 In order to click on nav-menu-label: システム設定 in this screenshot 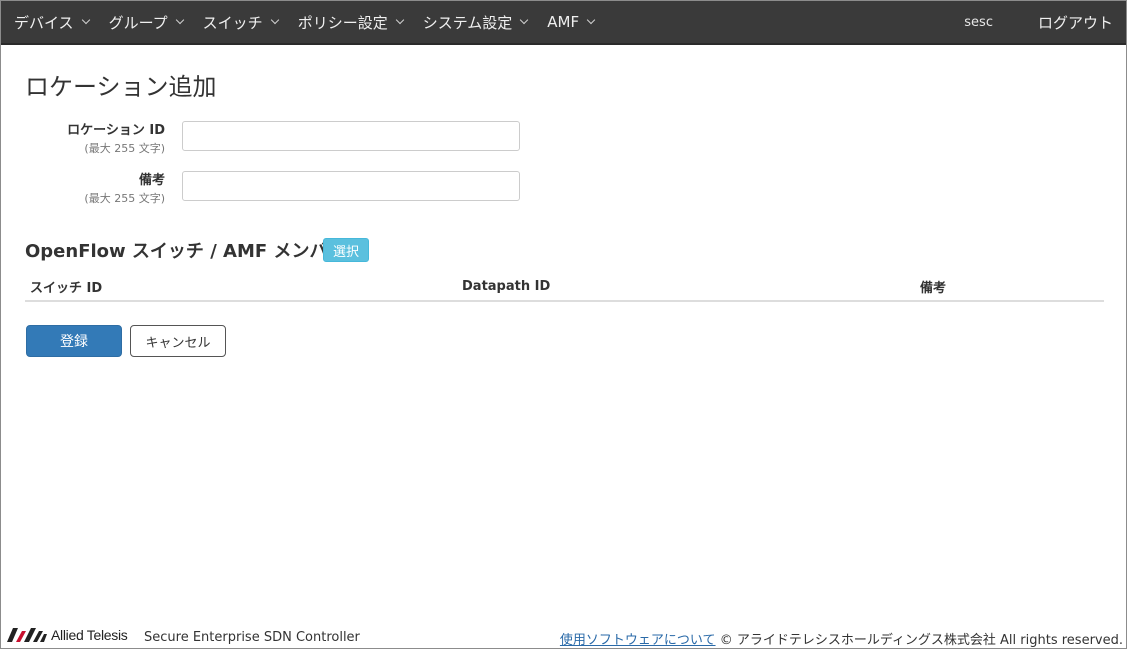, I will do `click(467, 22)`.